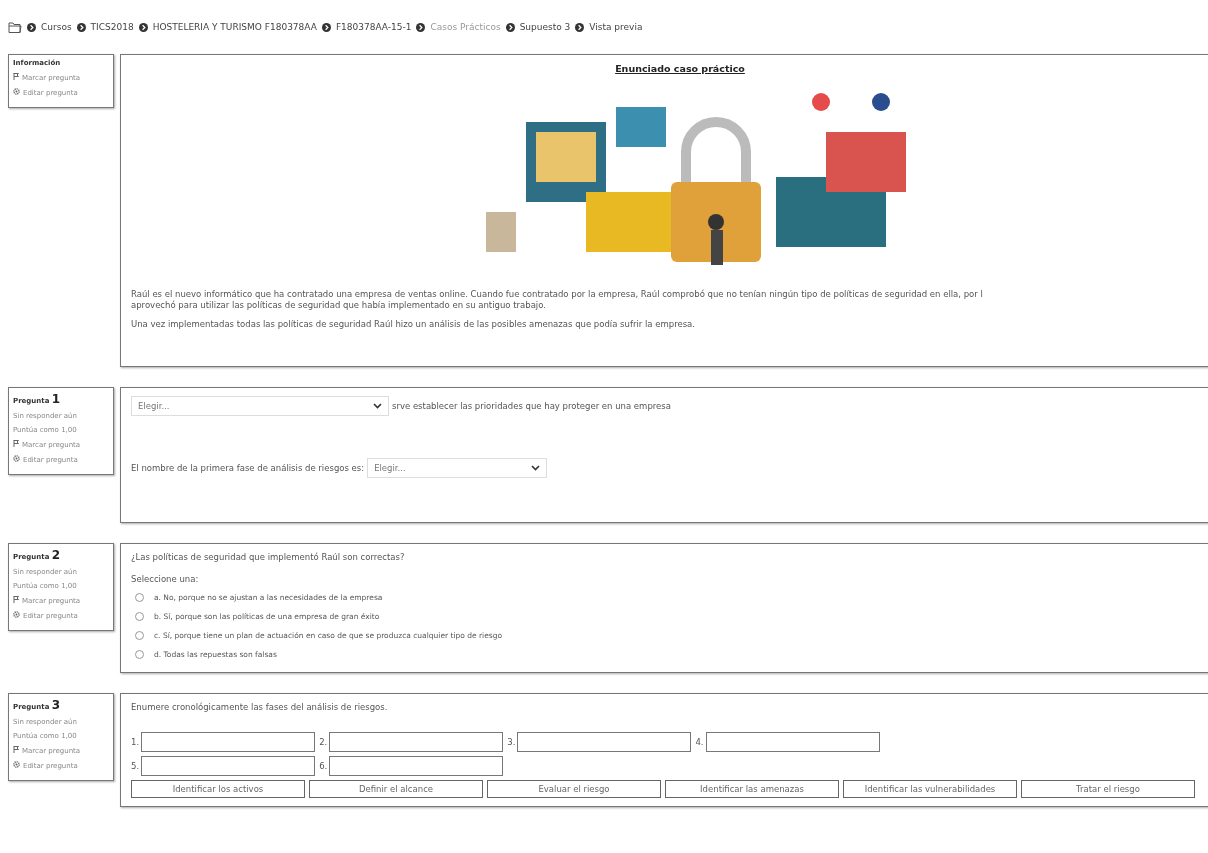 The height and width of the screenshot is (853, 1208). I want to click on breadcrumb-link: HOSTELERIA Y TURISMO F180378AA, so click(234, 27).